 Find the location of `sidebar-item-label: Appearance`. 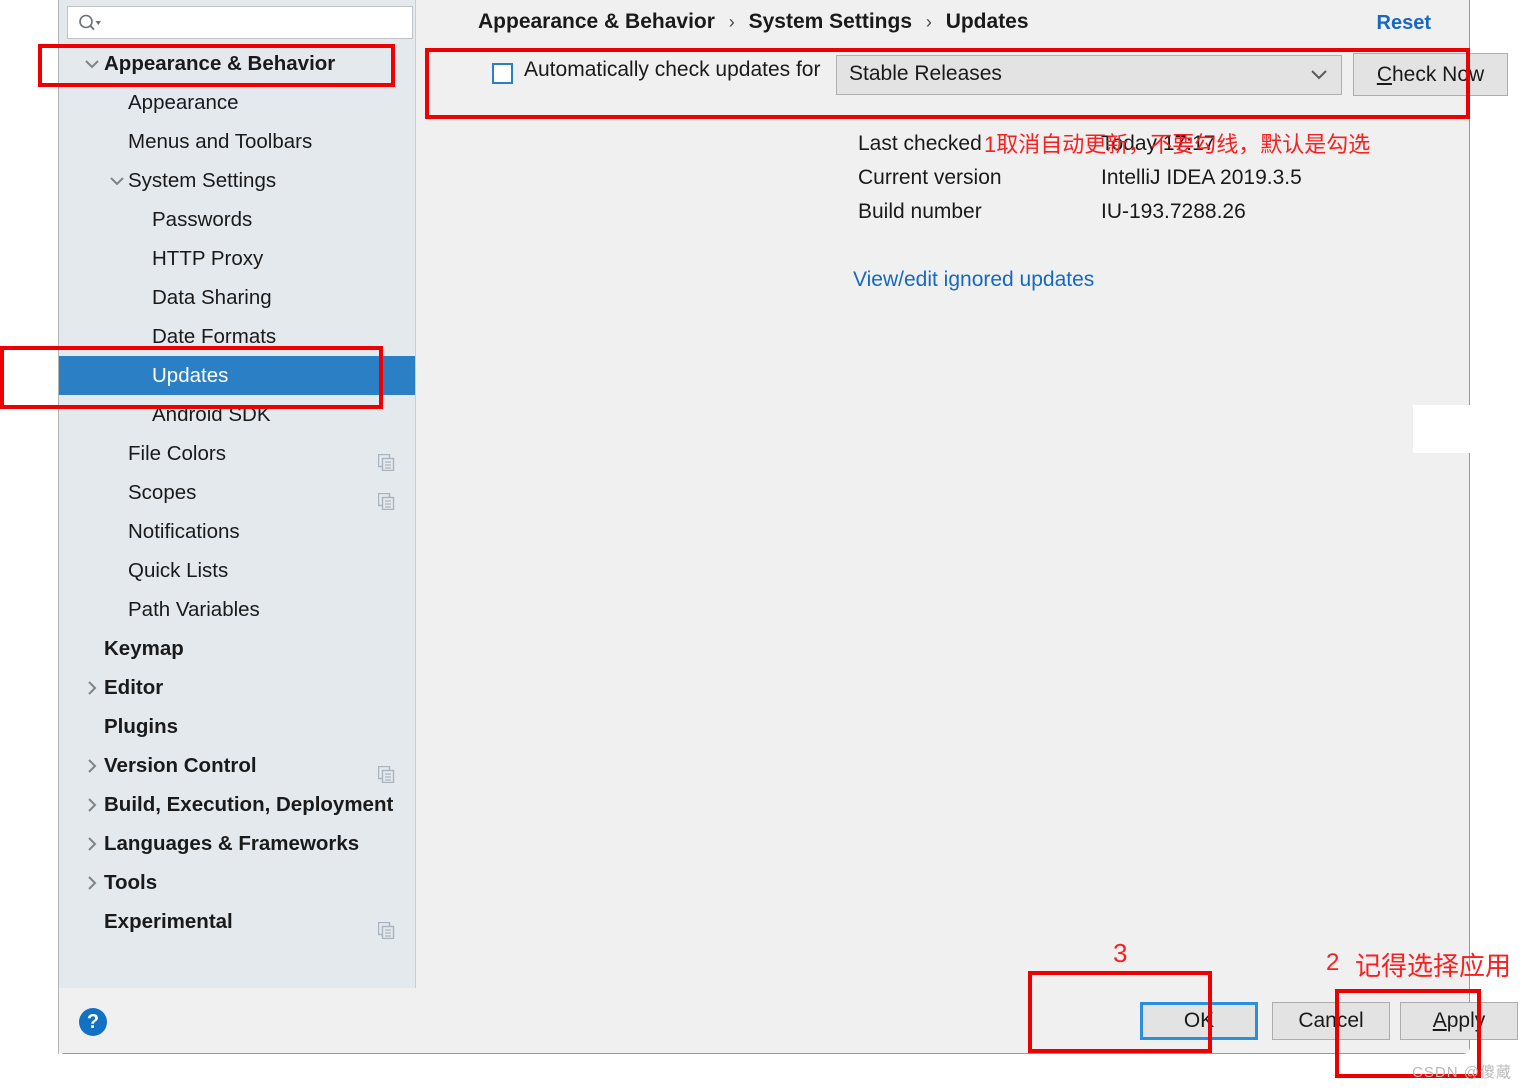

sidebar-item-label: Appearance is located at coordinates (183, 102).